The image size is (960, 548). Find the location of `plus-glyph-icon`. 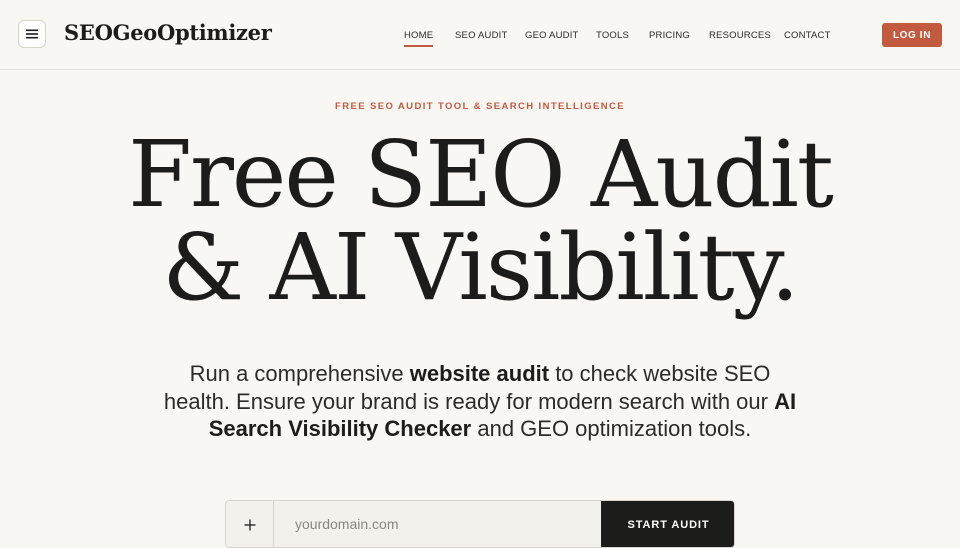

plus-glyph-icon is located at coordinates (249, 525).